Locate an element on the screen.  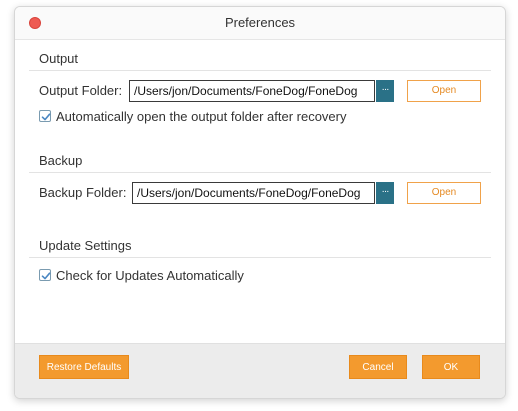
restore-defaults-button: Restore Defaults is located at coordinates (84, 367).